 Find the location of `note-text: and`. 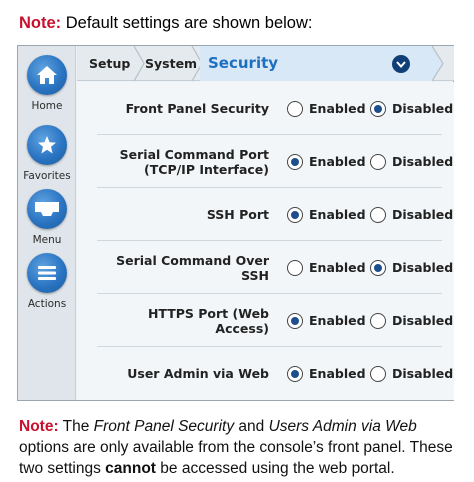

note-text: and is located at coordinates (251, 426).